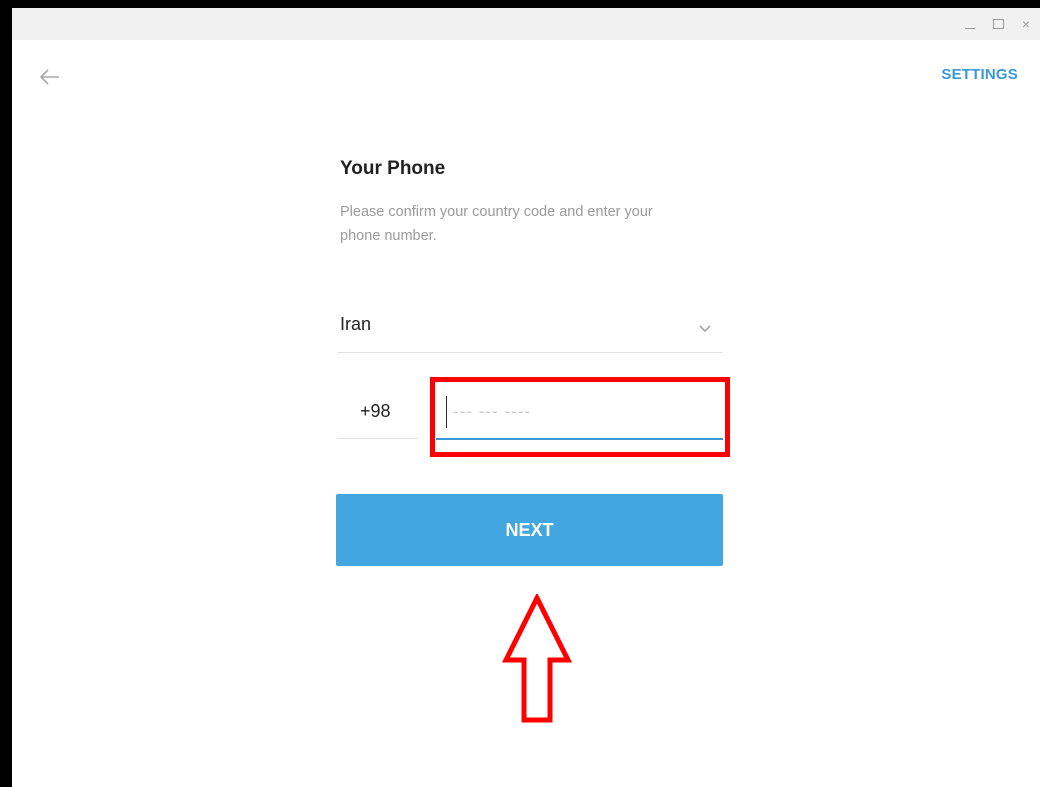  What do you see at coordinates (393, 168) in the screenshot?
I see `page-title: Your Phone` at bounding box center [393, 168].